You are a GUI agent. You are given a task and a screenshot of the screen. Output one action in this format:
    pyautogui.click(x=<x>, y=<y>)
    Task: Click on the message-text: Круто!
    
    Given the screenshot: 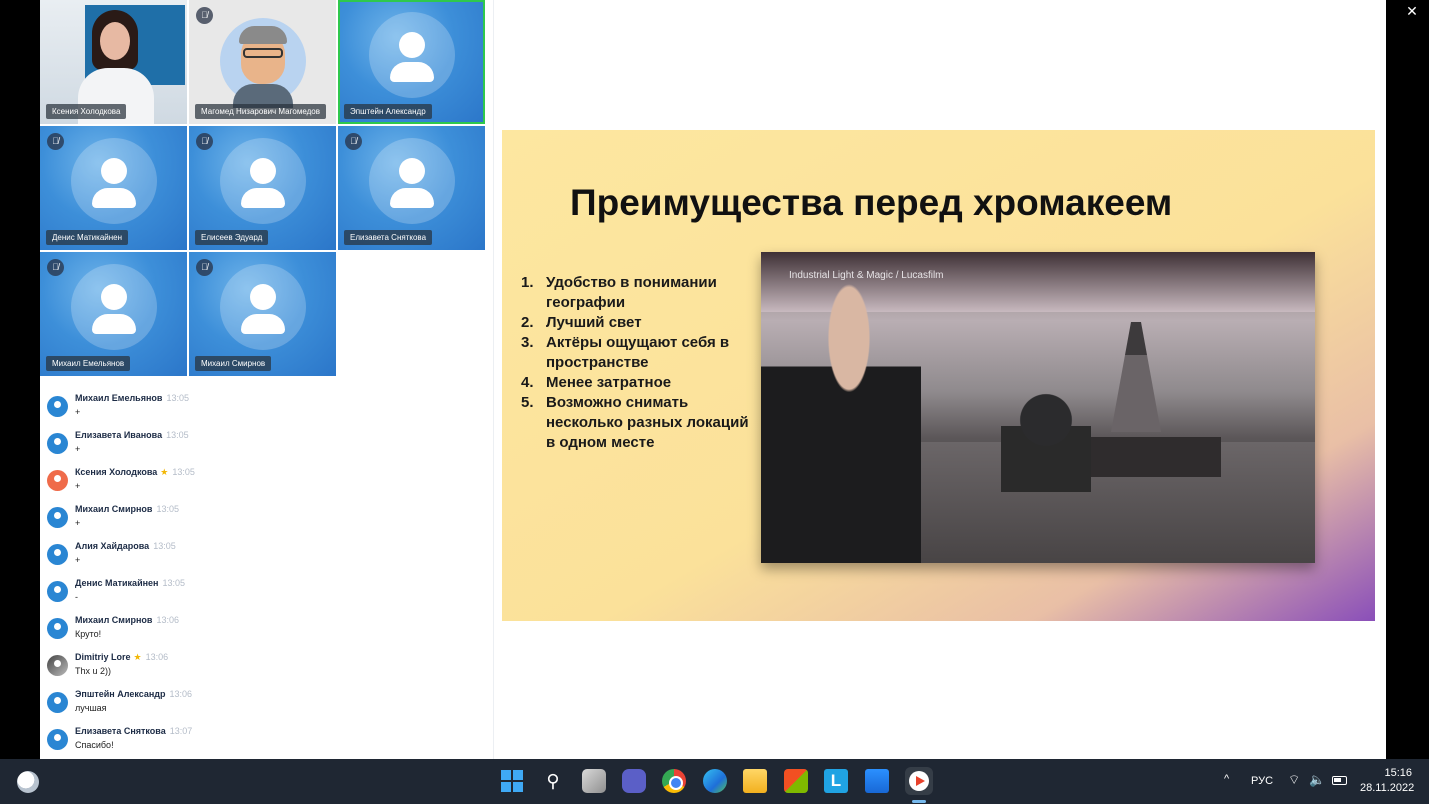 What is the action you would take?
    pyautogui.click(x=88, y=634)
    